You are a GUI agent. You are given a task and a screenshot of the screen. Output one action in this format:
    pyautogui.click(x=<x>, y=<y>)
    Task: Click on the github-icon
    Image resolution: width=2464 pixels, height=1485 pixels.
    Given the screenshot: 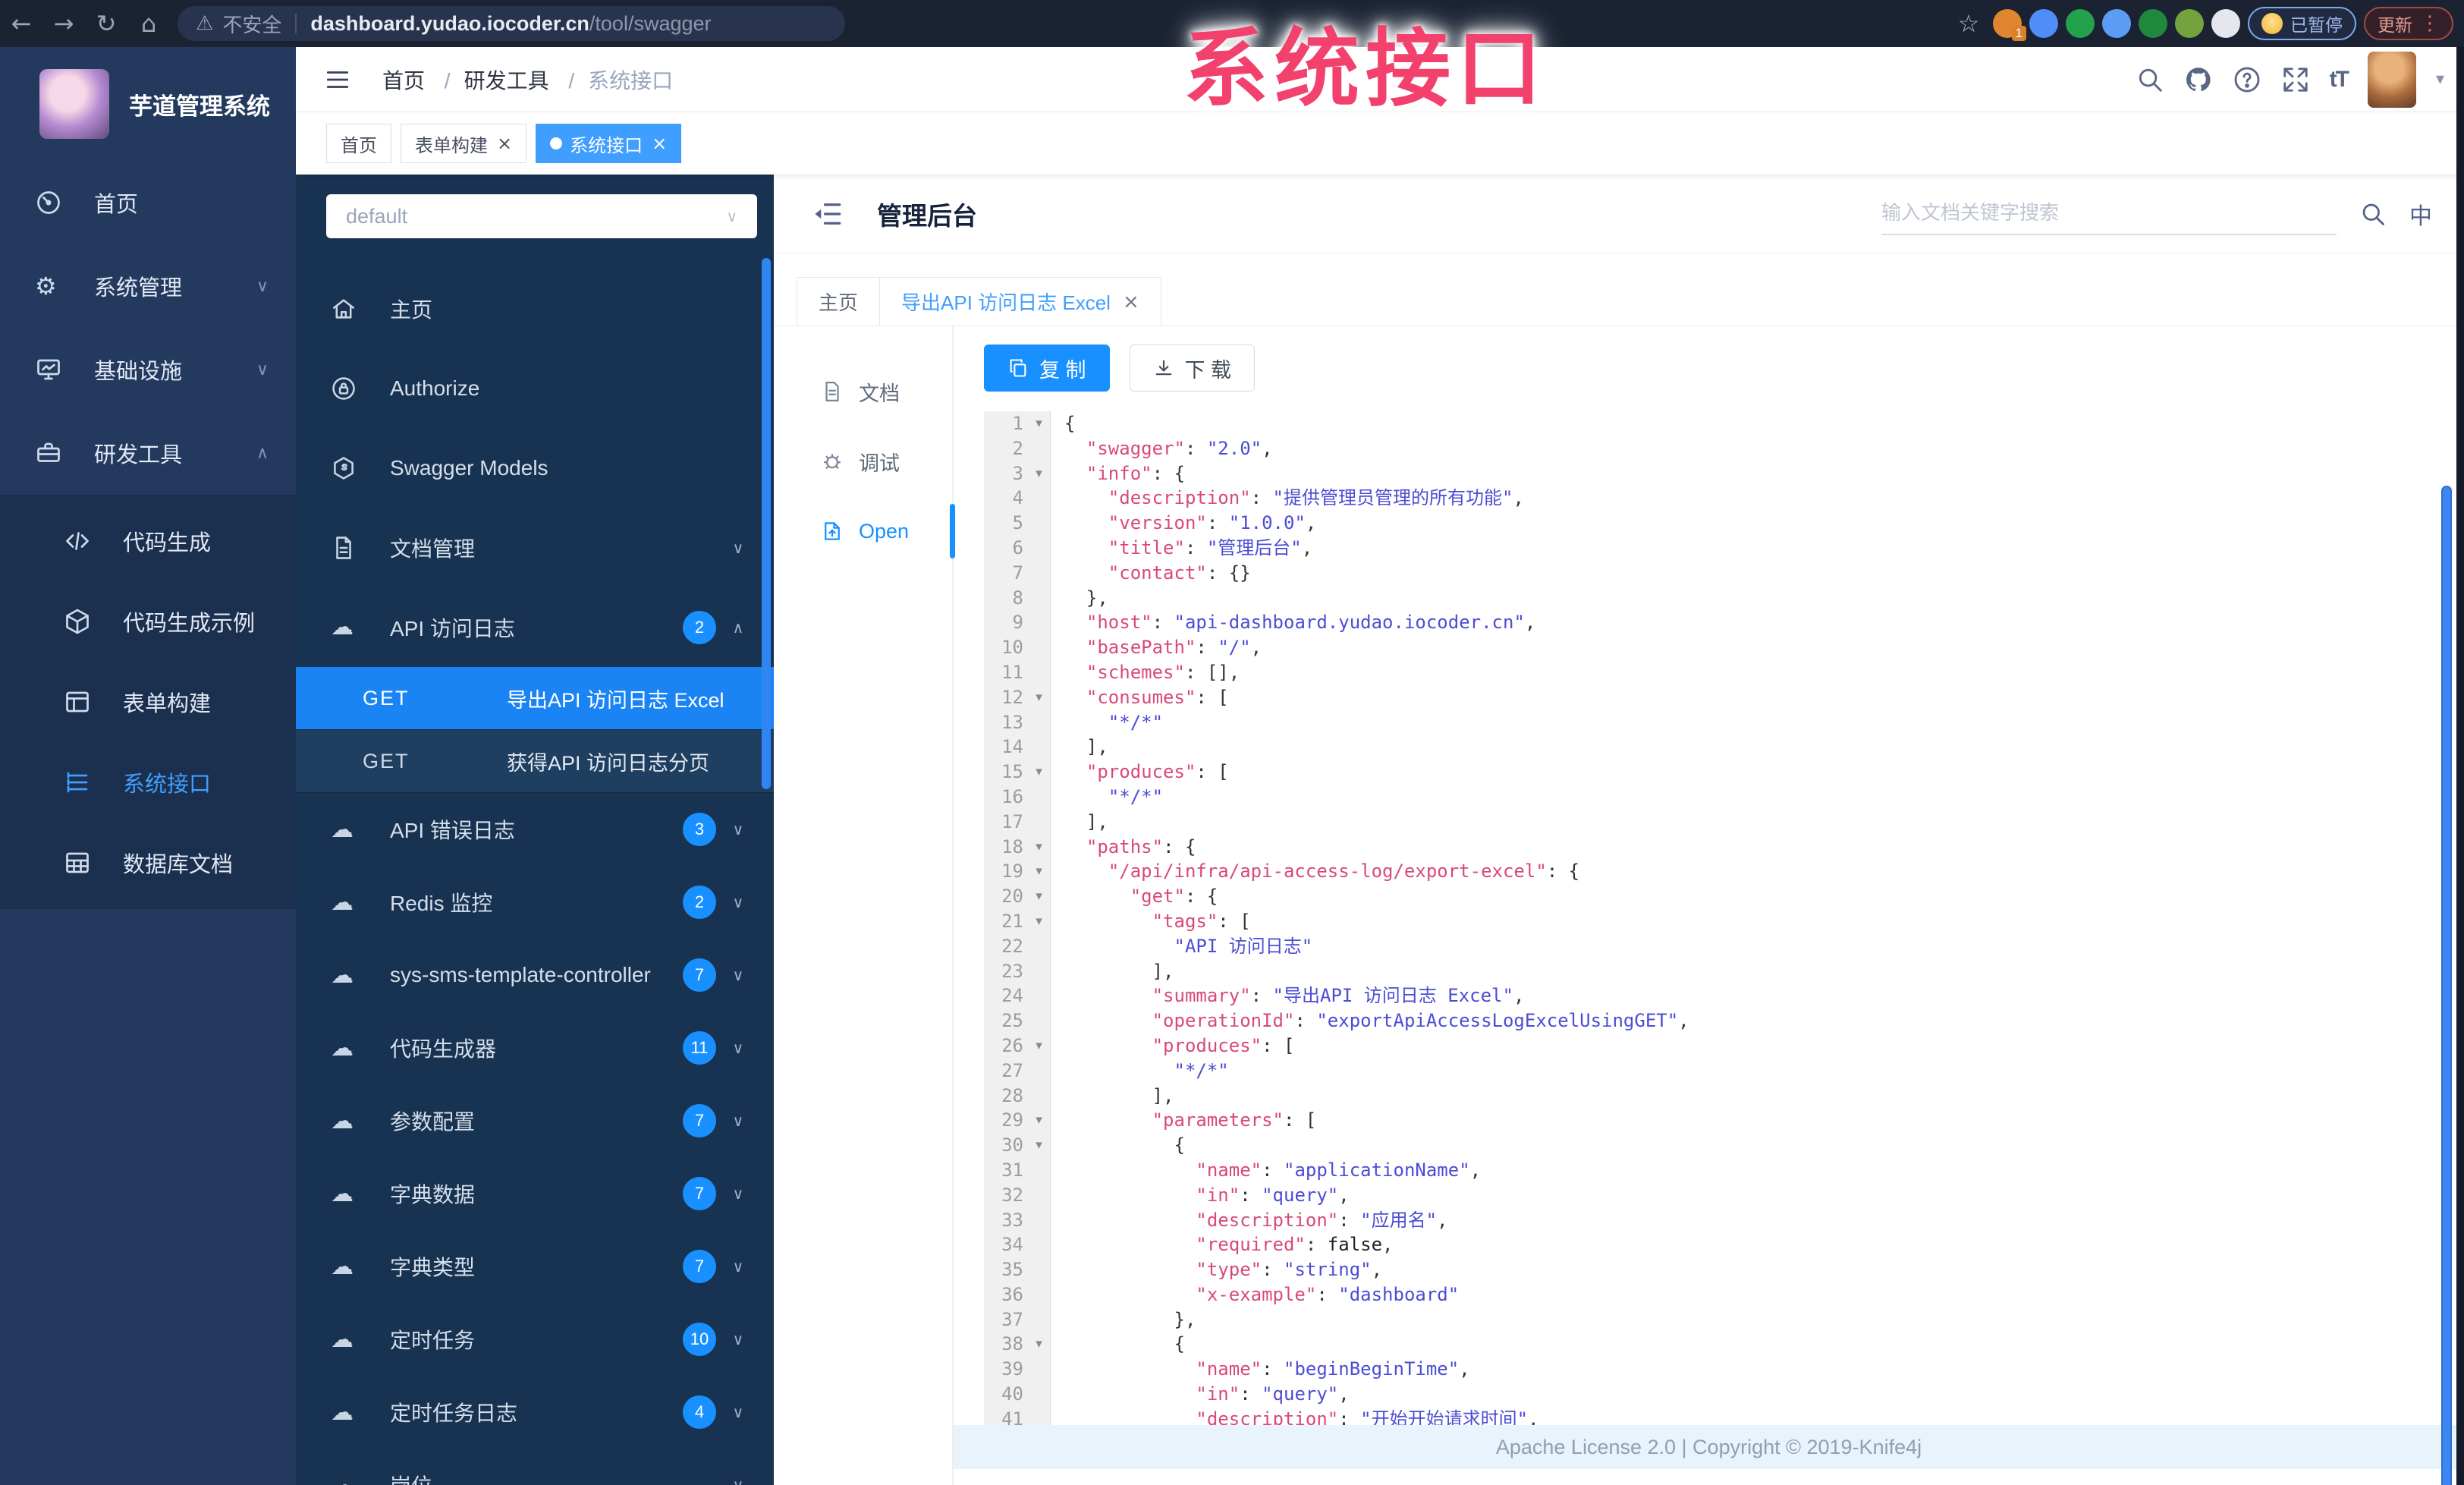 What is the action you would take?
    pyautogui.click(x=2198, y=79)
    